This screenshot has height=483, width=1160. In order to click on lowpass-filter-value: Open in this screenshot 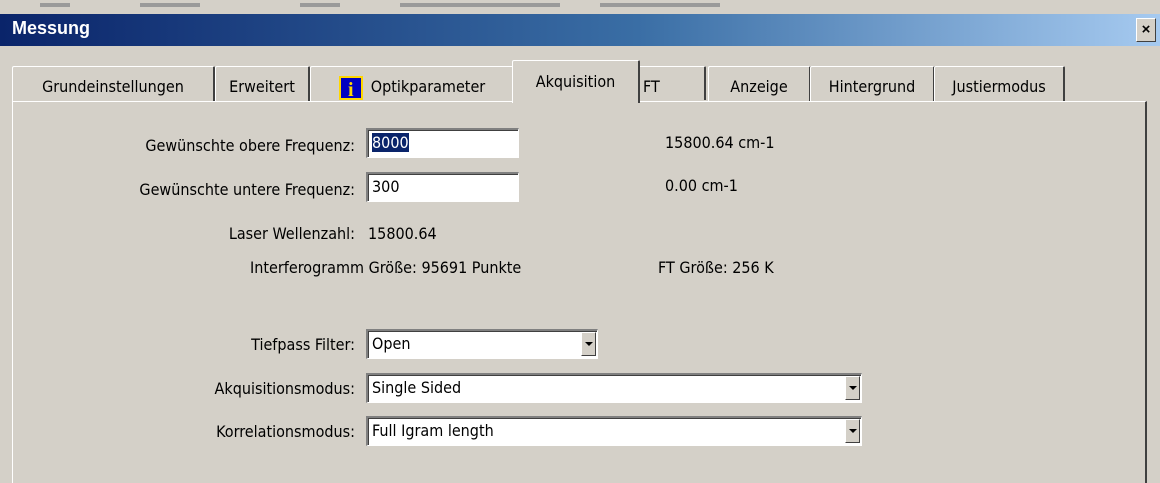, I will do `click(391, 343)`.